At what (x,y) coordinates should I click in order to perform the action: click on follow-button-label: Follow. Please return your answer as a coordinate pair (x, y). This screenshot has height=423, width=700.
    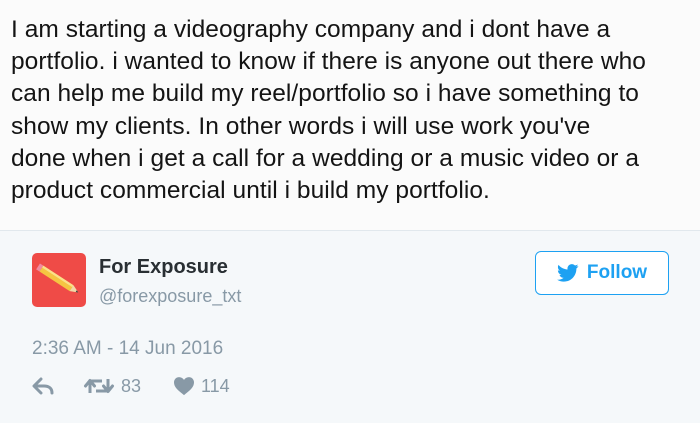
    Looking at the image, I should click on (617, 272).